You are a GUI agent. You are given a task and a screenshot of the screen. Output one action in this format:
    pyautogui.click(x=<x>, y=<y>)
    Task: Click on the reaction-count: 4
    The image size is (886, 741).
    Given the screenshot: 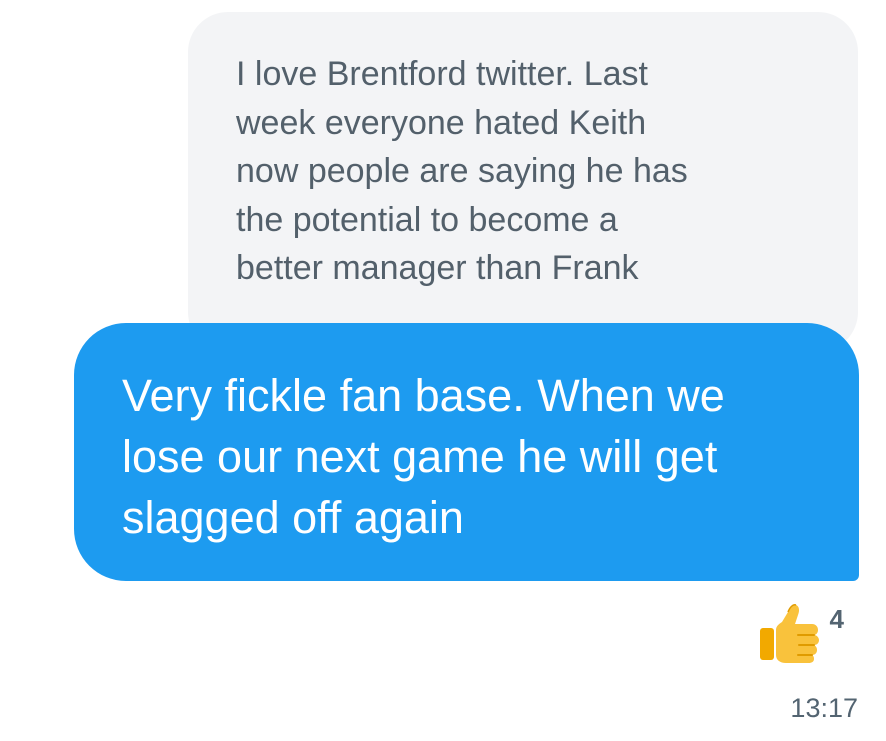 What is the action you would take?
    pyautogui.click(x=836, y=618)
    